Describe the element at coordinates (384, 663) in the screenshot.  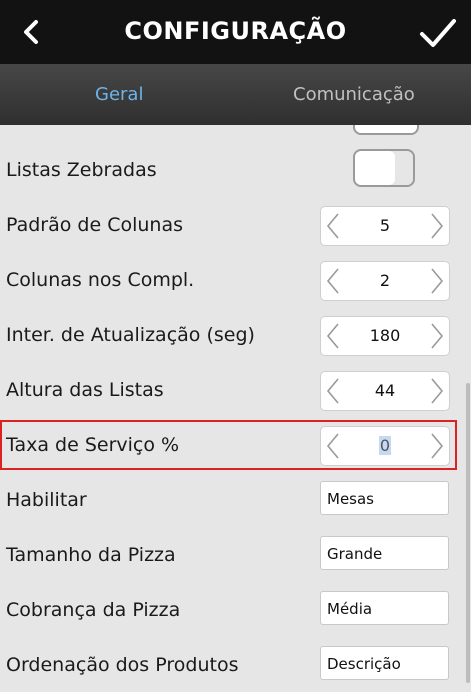
I see `ordenacao-field: Descrição` at that location.